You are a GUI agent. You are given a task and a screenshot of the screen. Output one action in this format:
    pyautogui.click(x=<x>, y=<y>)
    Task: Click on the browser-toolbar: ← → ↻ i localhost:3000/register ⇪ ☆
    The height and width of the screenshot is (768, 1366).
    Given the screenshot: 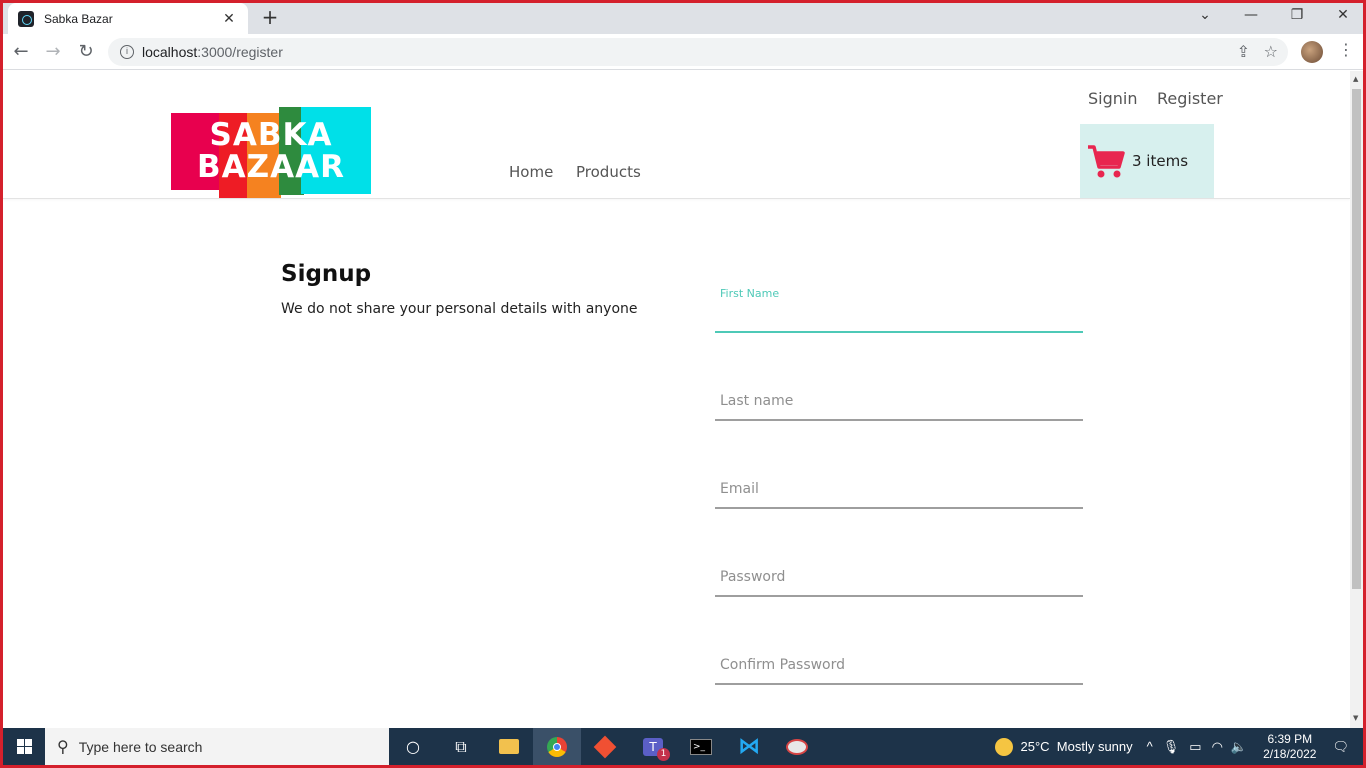 What is the action you would take?
    pyautogui.click(x=683, y=52)
    